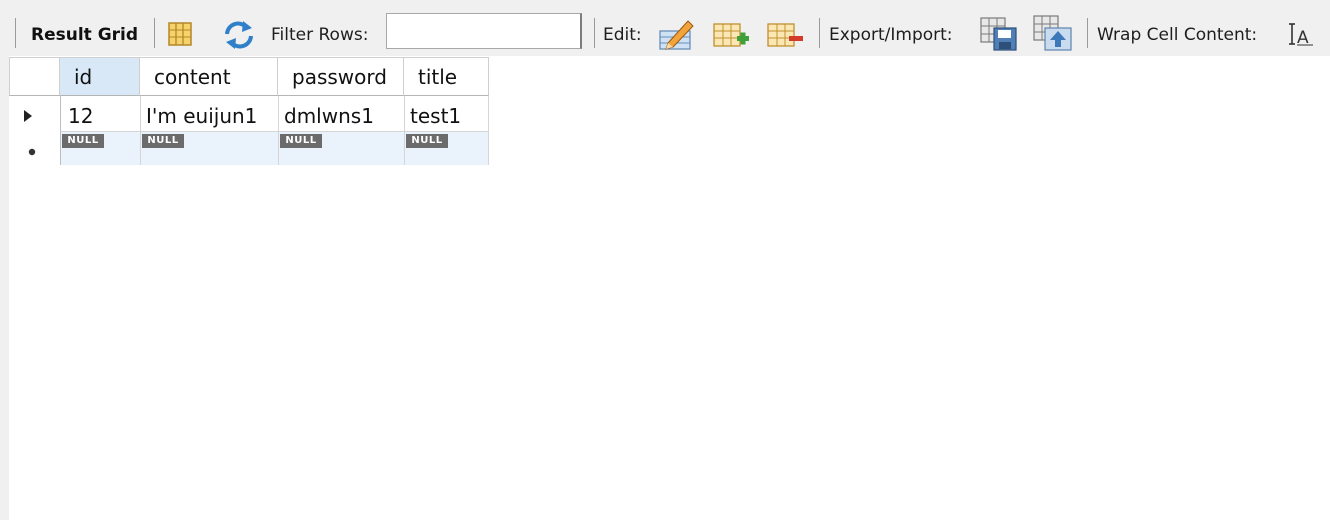 Image resolution: width=1330 pixels, height=520 pixels. What do you see at coordinates (677, 34) in the screenshot?
I see `edit-row-icon` at bounding box center [677, 34].